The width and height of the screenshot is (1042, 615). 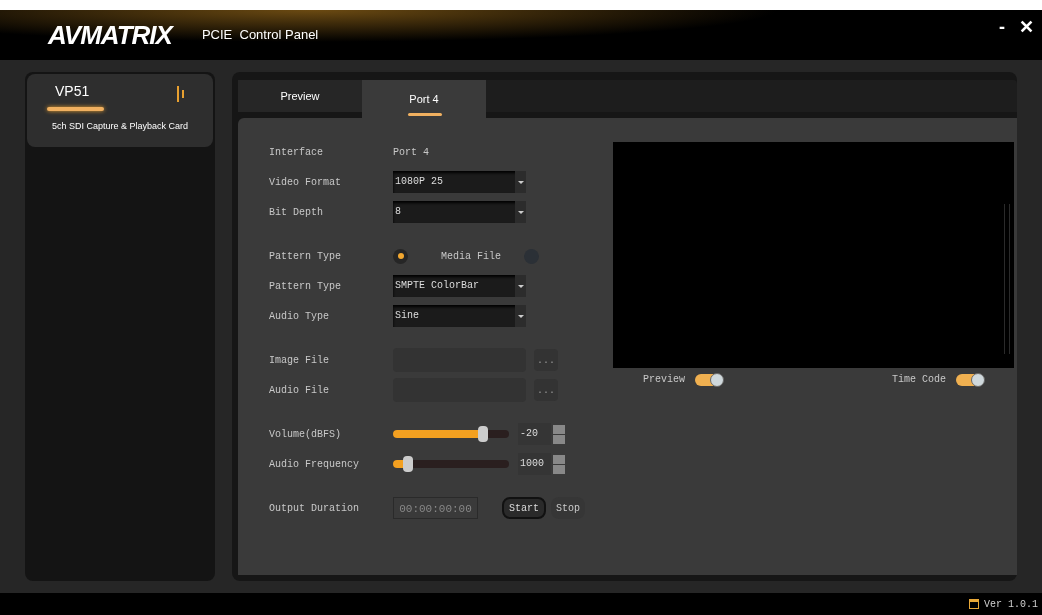 What do you see at coordinates (260, 35) in the screenshot?
I see `window-title: PCIE Control Panel` at bounding box center [260, 35].